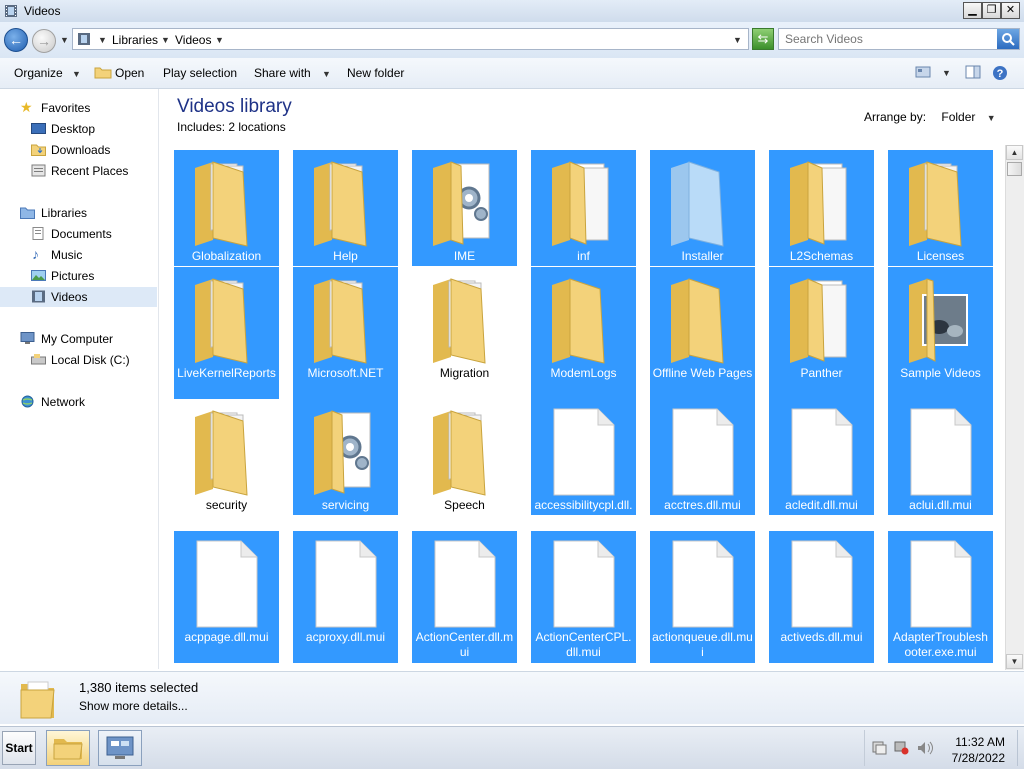 The height and width of the screenshot is (769, 1024). Describe the element at coordinates (901, 748) in the screenshot. I see `network-status-icon` at that location.